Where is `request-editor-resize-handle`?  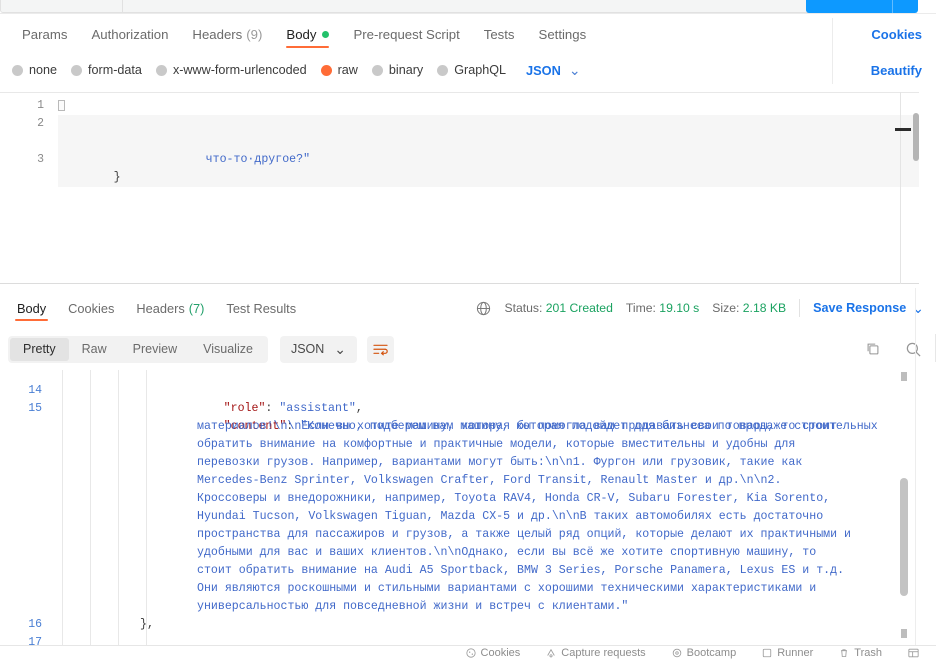
request-editor-resize-handle is located at coordinates (903, 129).